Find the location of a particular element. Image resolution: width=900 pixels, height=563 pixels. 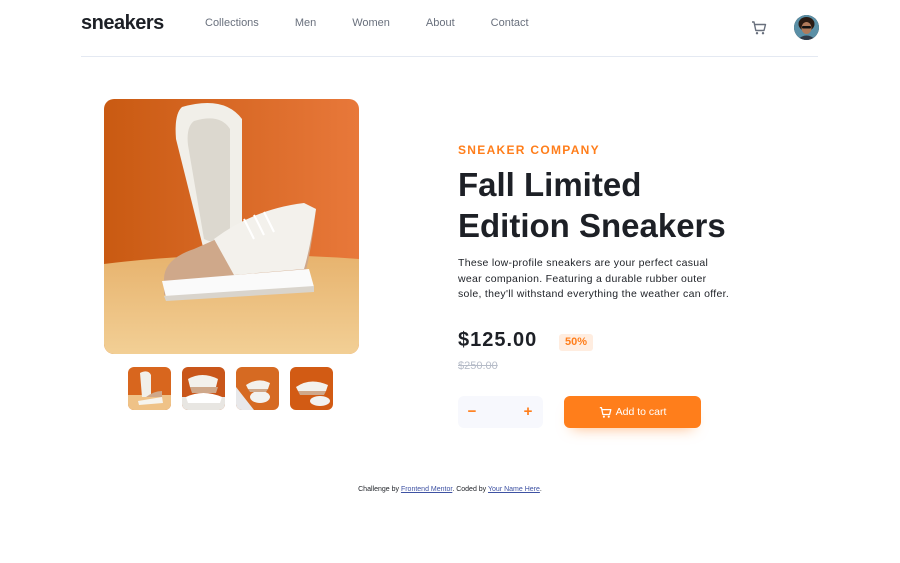

nav-link-about: About is located at coordinates (440, 23).